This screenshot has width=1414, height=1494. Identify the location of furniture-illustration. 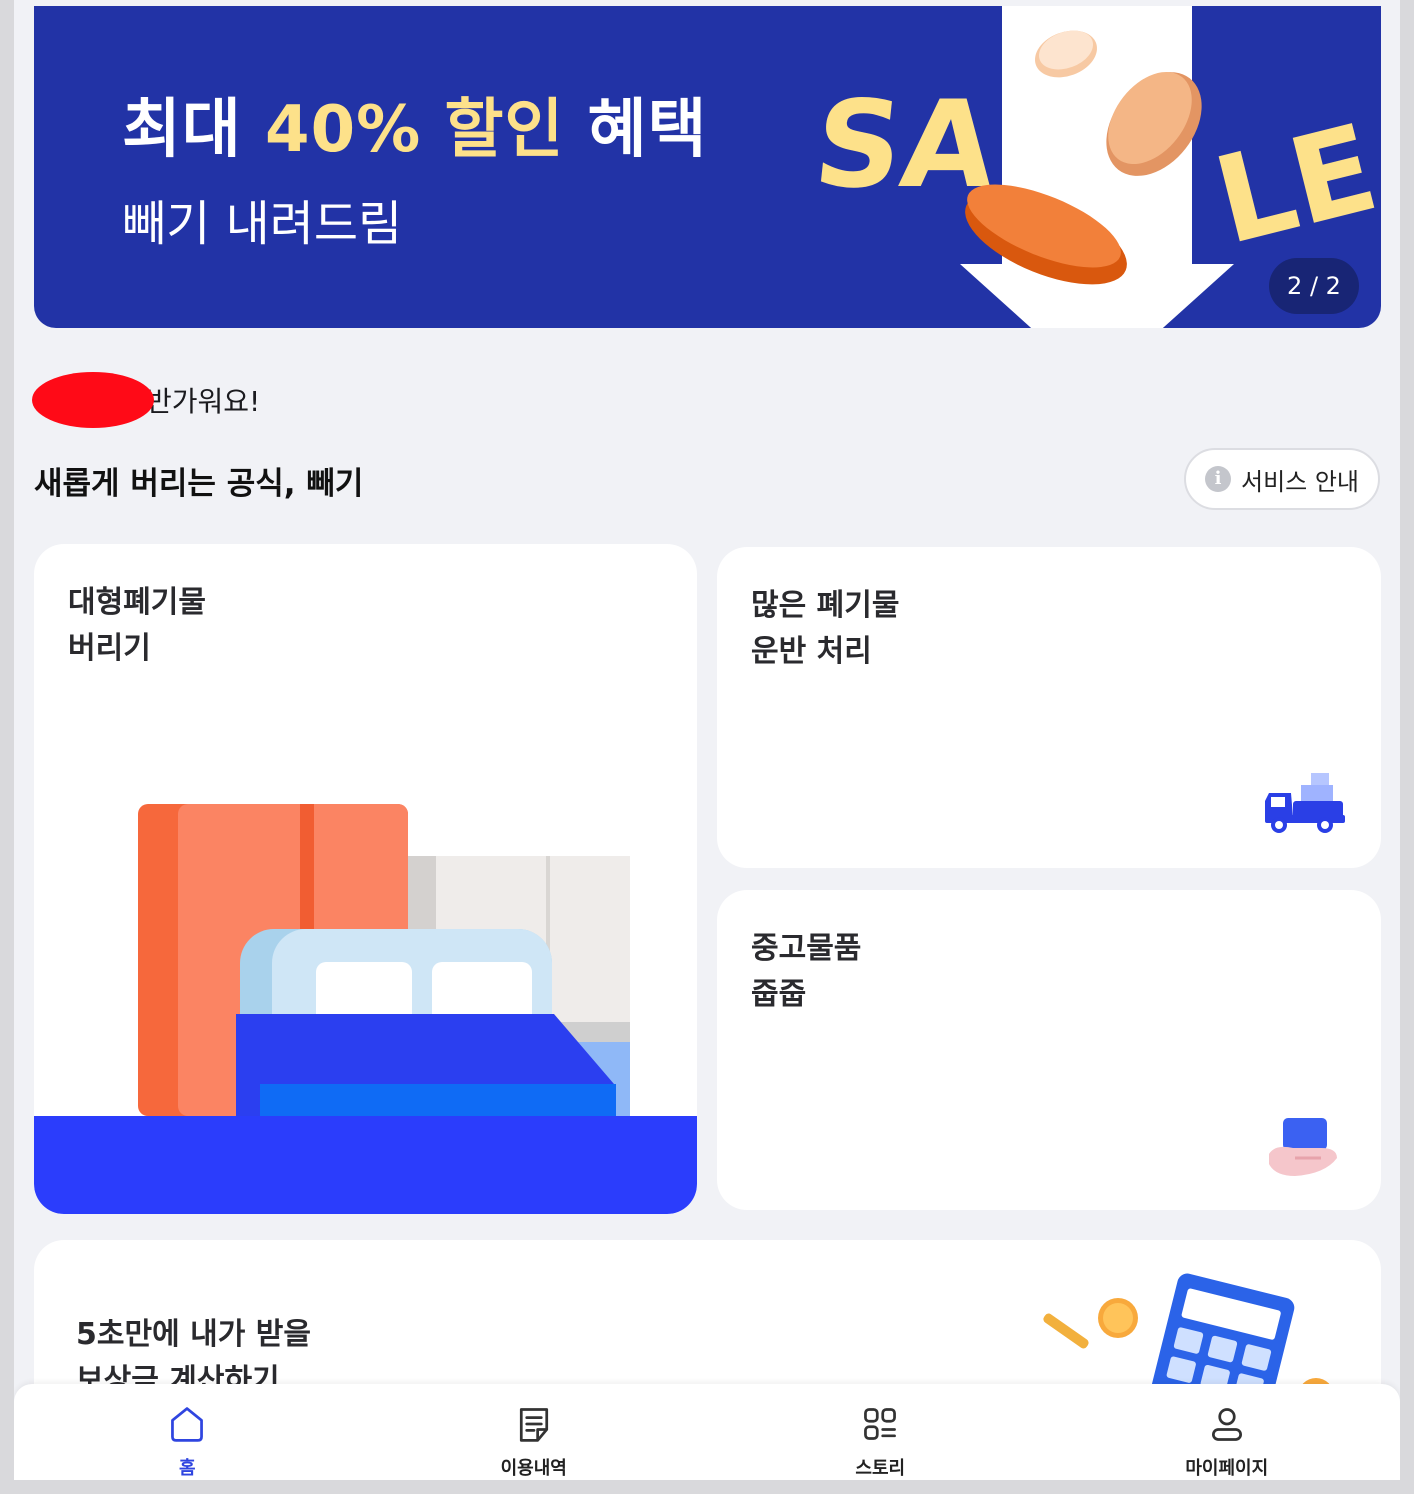
(365, 1009).